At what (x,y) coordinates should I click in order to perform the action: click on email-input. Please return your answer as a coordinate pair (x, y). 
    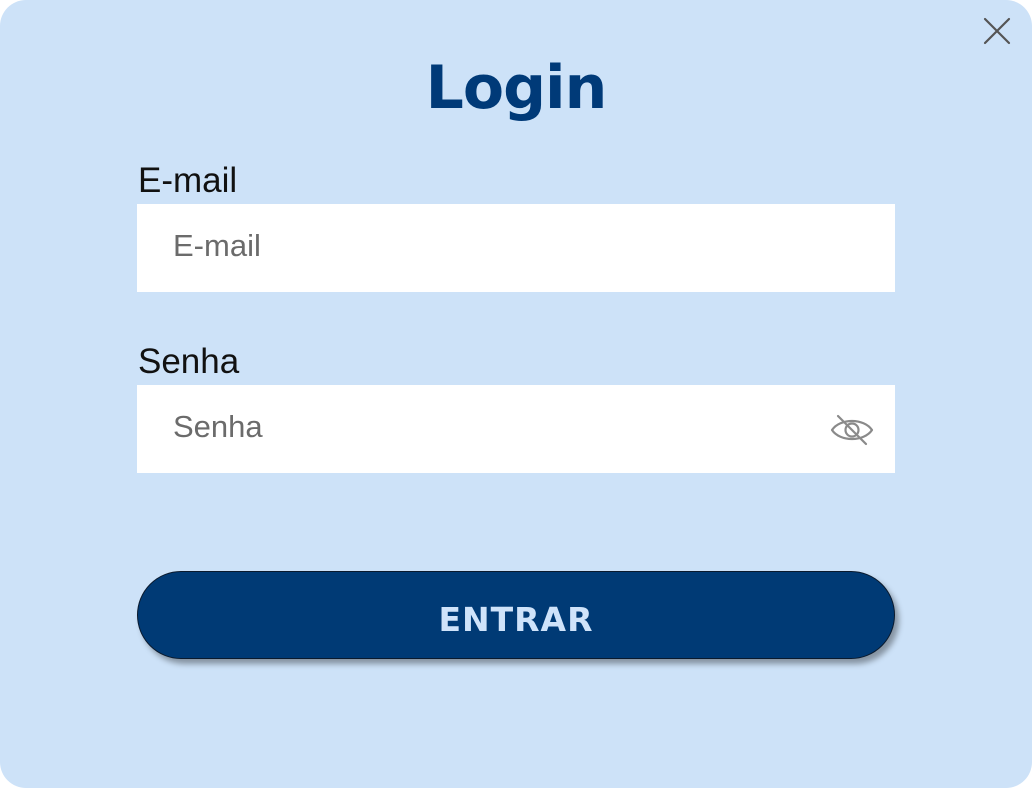
    Looking at the image, I should click on (516, 246).